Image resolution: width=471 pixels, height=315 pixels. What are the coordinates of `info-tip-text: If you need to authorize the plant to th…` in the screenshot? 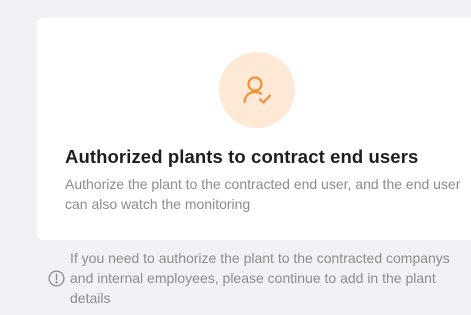 It's located at (260, 278).